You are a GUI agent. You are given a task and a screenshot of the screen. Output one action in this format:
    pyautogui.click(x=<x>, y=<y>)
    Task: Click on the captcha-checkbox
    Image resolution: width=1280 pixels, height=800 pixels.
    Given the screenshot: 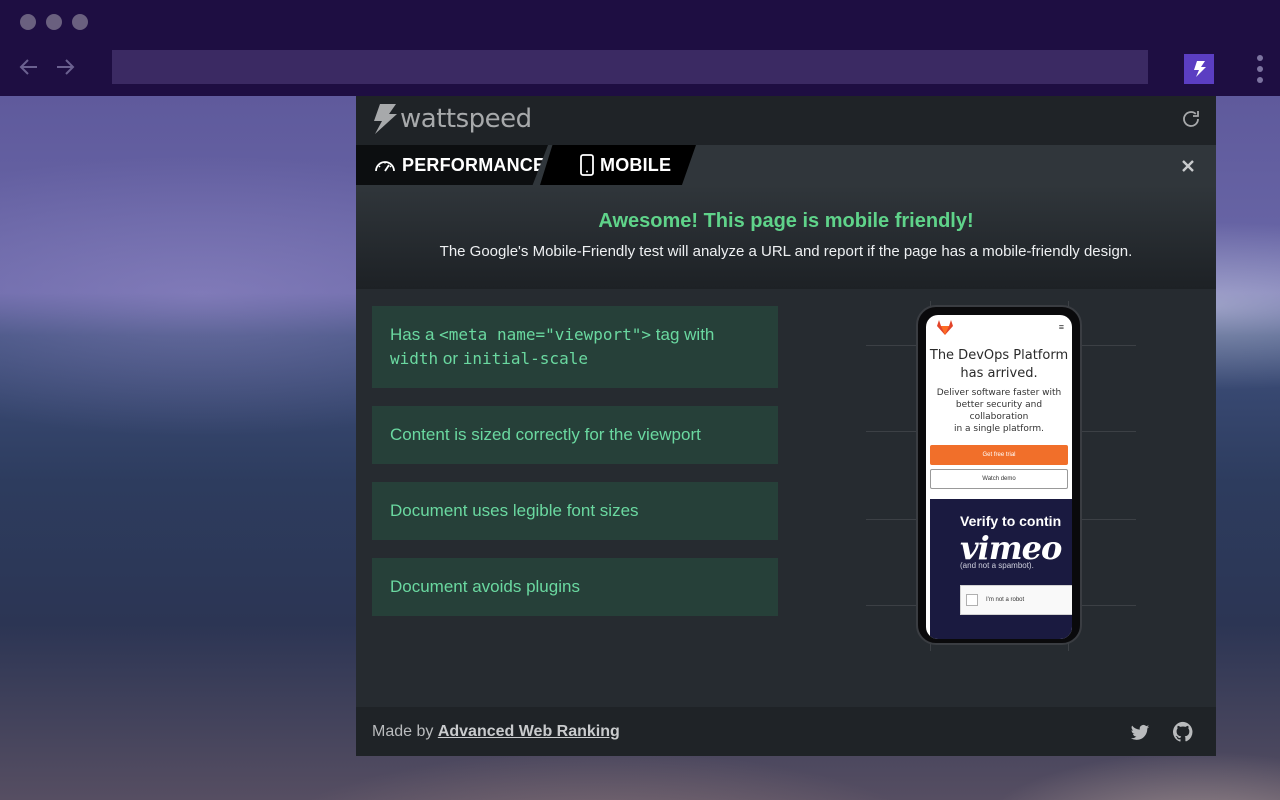 What is the action you would take?
    pyautogui.click(x=972, y=600)
    